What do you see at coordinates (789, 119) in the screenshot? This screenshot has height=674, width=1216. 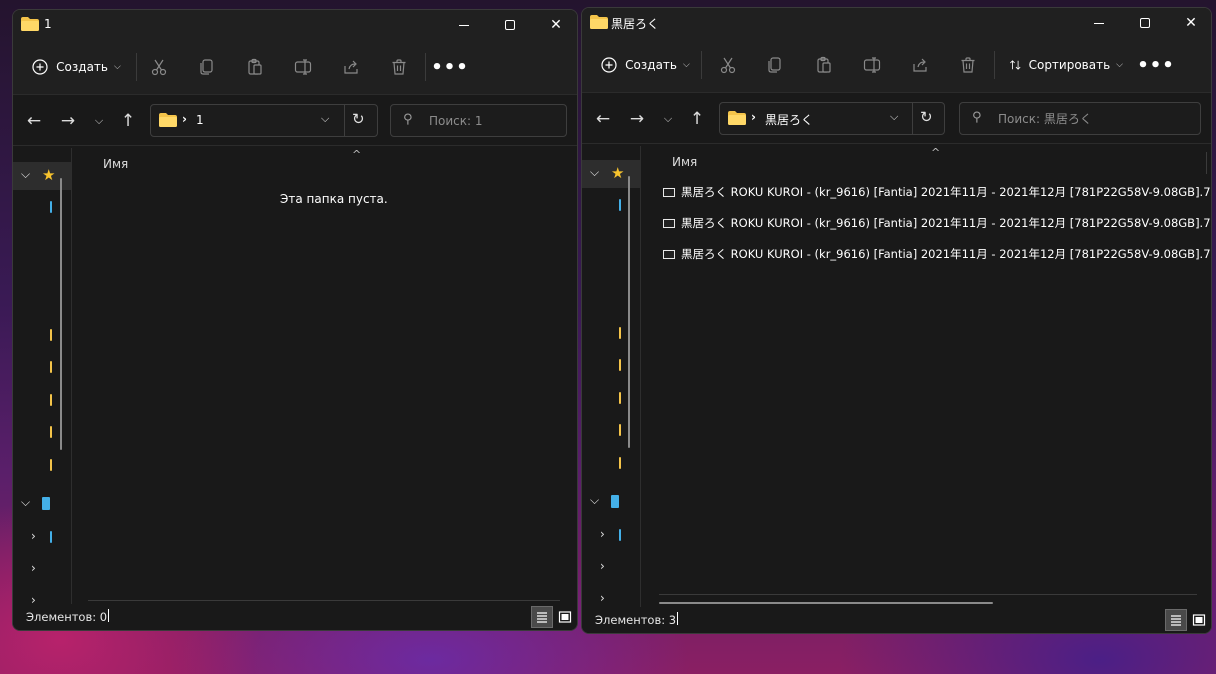 I see `breadcrumb-current: 黒居ろく` at bounding box center [789, 119].